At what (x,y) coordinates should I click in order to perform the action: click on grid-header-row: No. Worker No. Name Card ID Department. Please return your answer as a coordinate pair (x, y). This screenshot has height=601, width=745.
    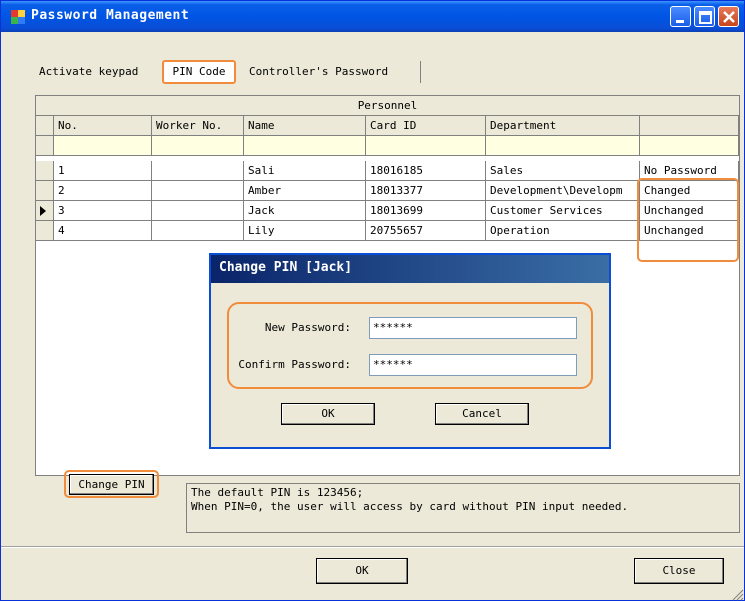
    Looking at the image, I should click on (387, 126).